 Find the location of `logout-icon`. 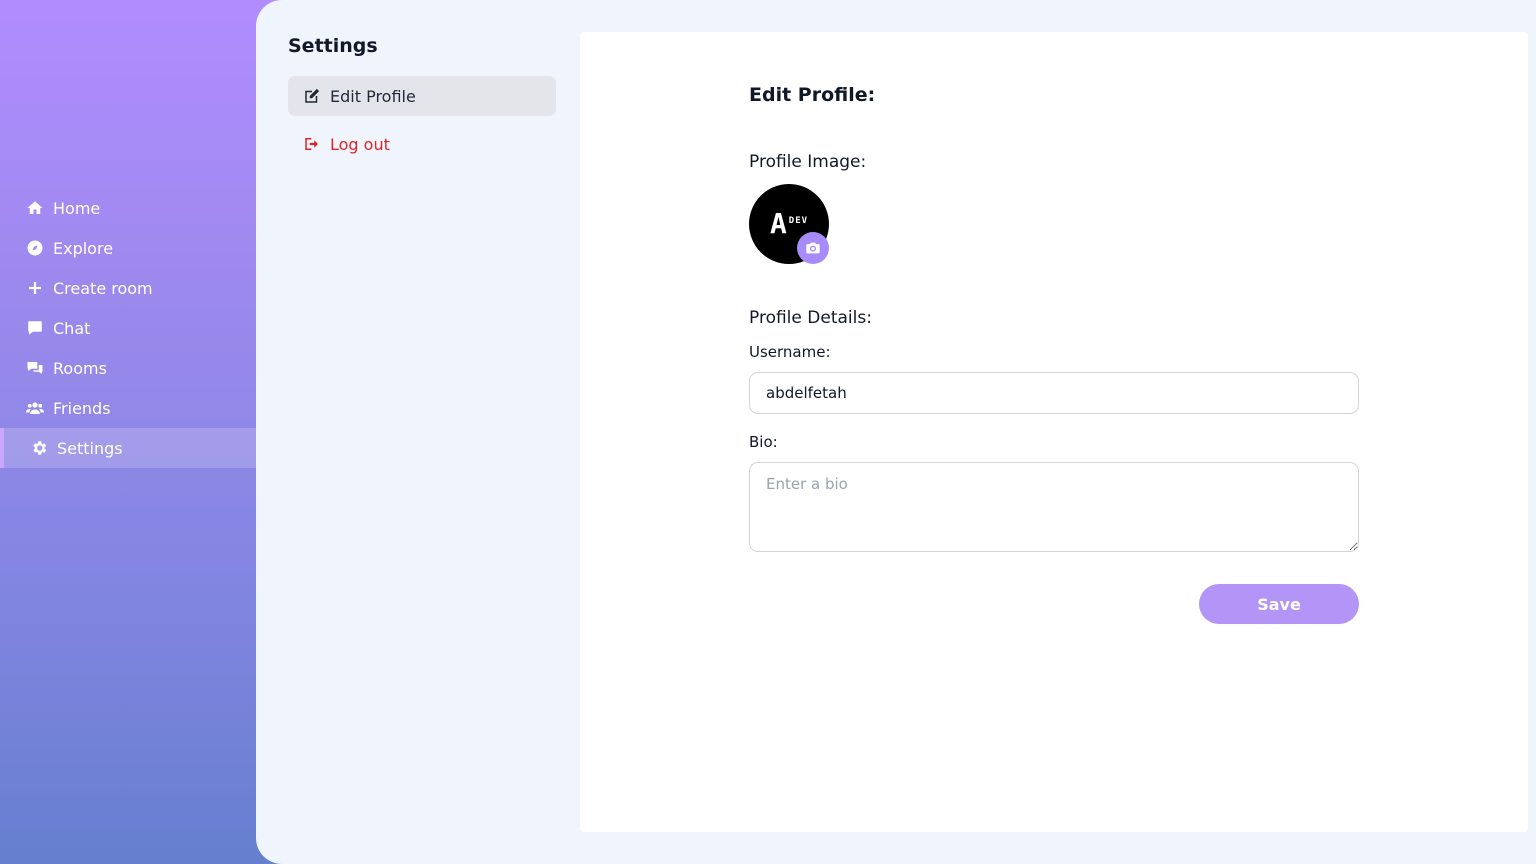

logout-icon is located at coordinates (312, 144).